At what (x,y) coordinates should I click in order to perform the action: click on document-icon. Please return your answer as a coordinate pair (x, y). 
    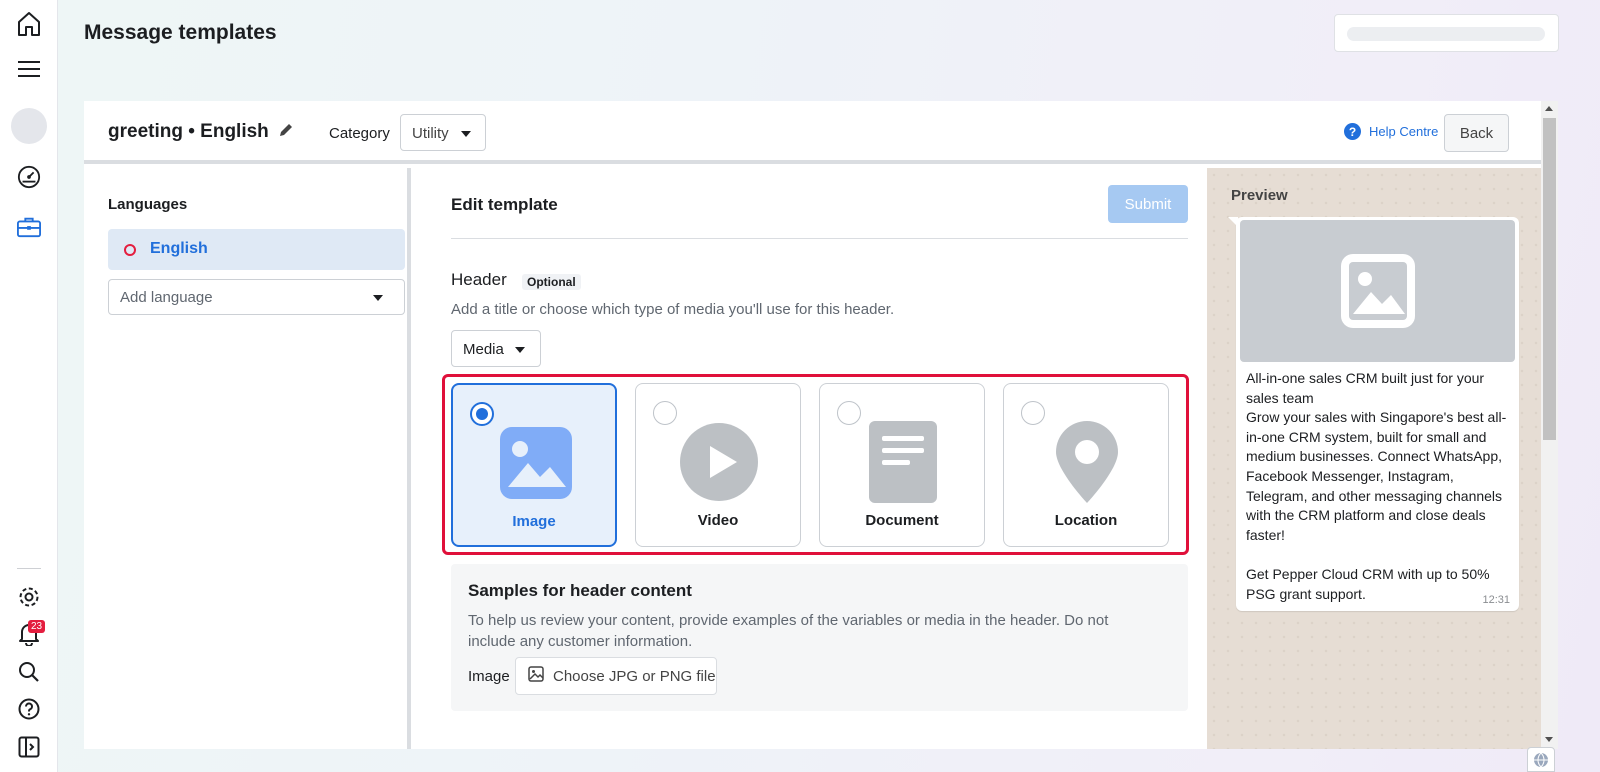
    Looking at the image, I should click on (903, 462).